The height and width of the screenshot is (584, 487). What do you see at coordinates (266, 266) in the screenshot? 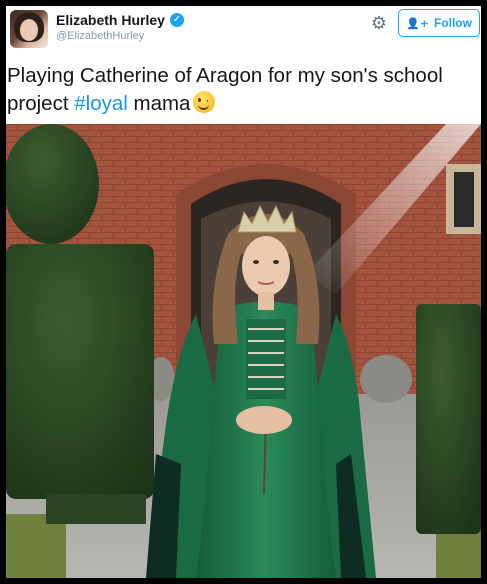
I see `face` at bounding box center [266, 266].